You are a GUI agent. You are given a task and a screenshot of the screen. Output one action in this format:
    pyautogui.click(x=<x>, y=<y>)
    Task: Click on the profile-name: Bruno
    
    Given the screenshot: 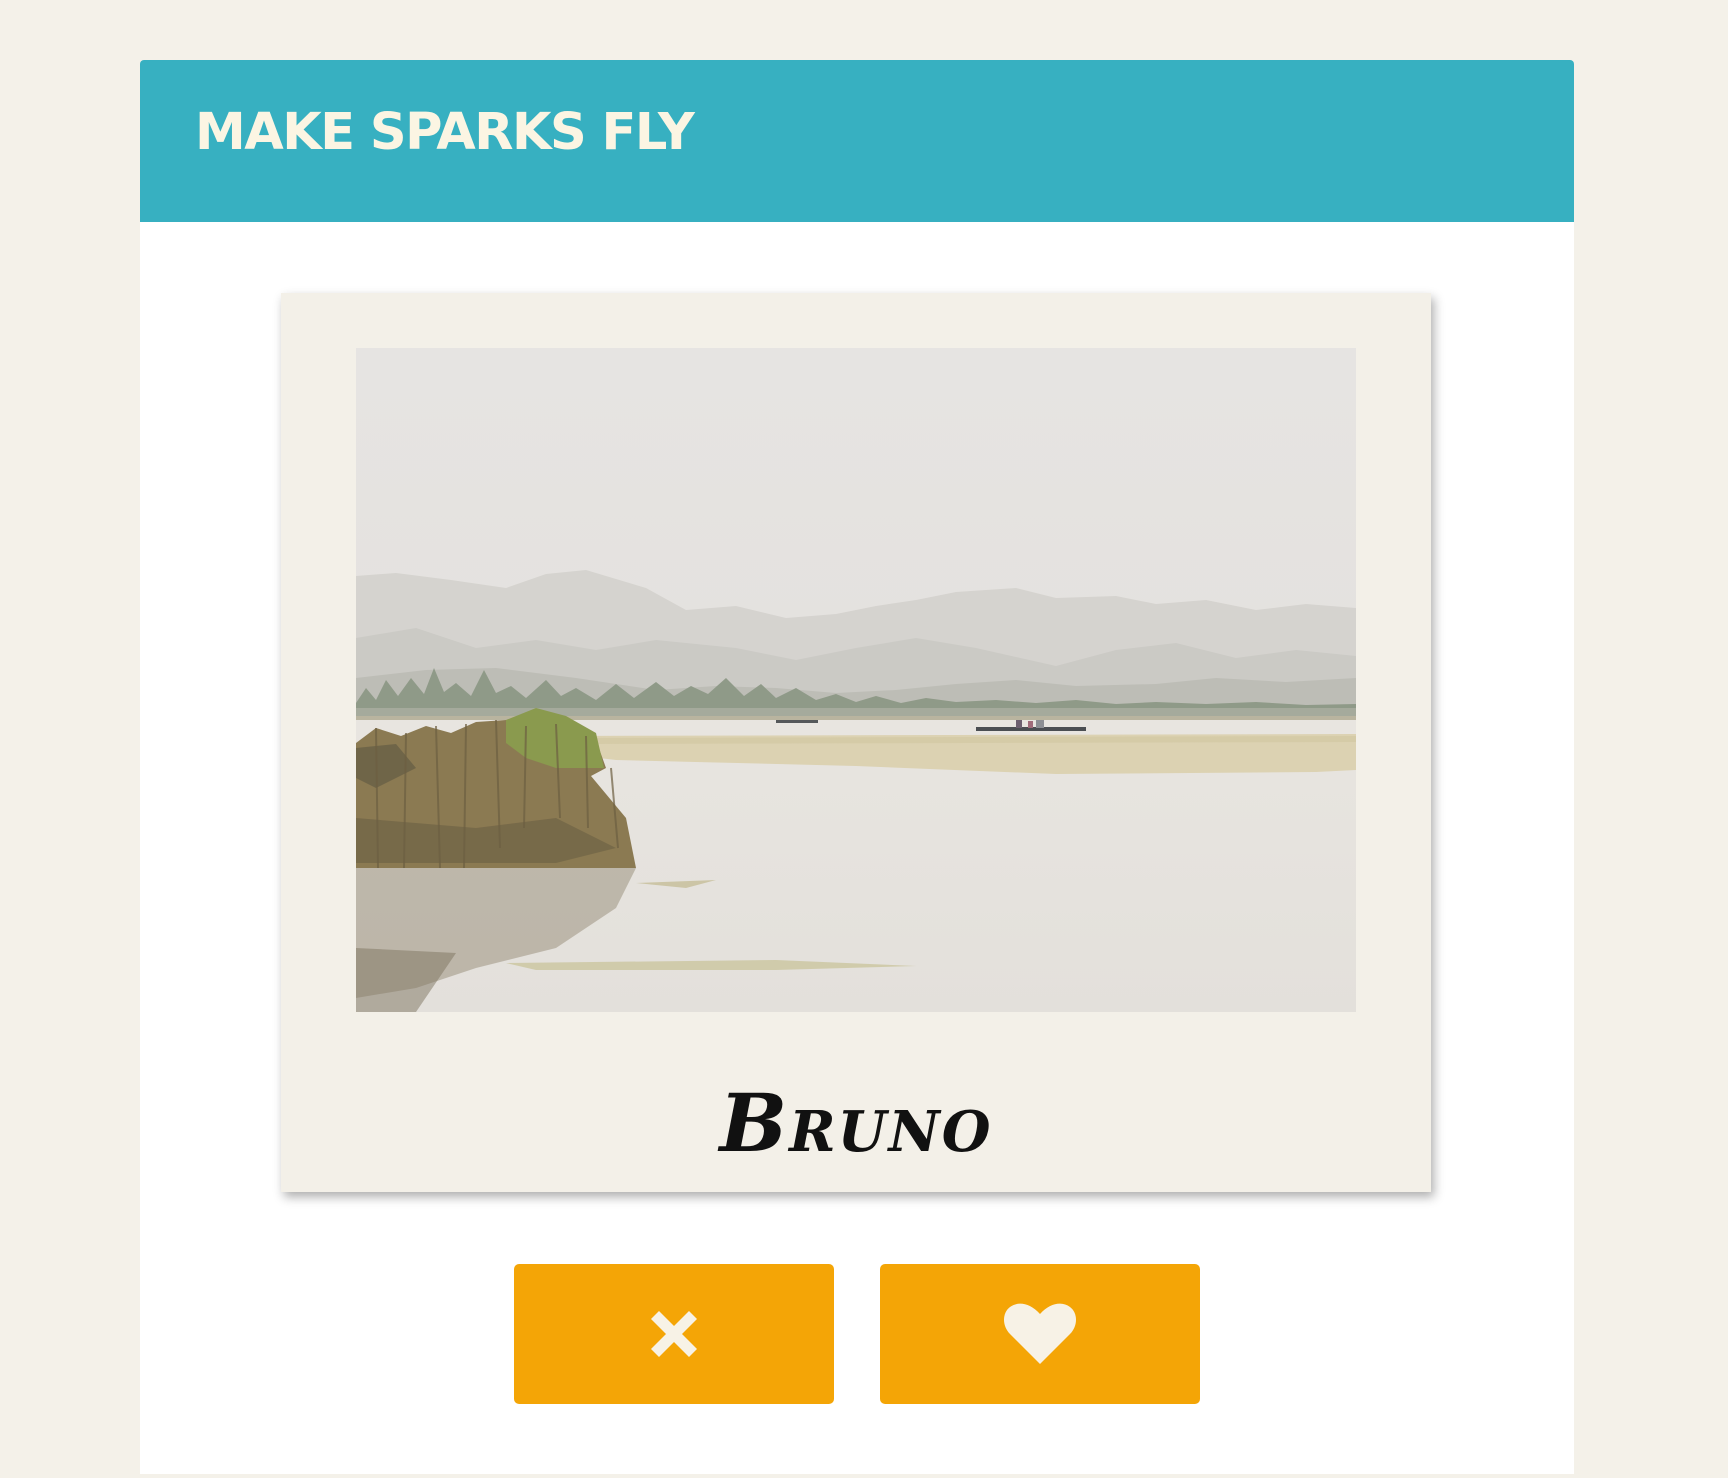 What is the action you would take?
    pyautogui.click(x=856, y=1123)
    